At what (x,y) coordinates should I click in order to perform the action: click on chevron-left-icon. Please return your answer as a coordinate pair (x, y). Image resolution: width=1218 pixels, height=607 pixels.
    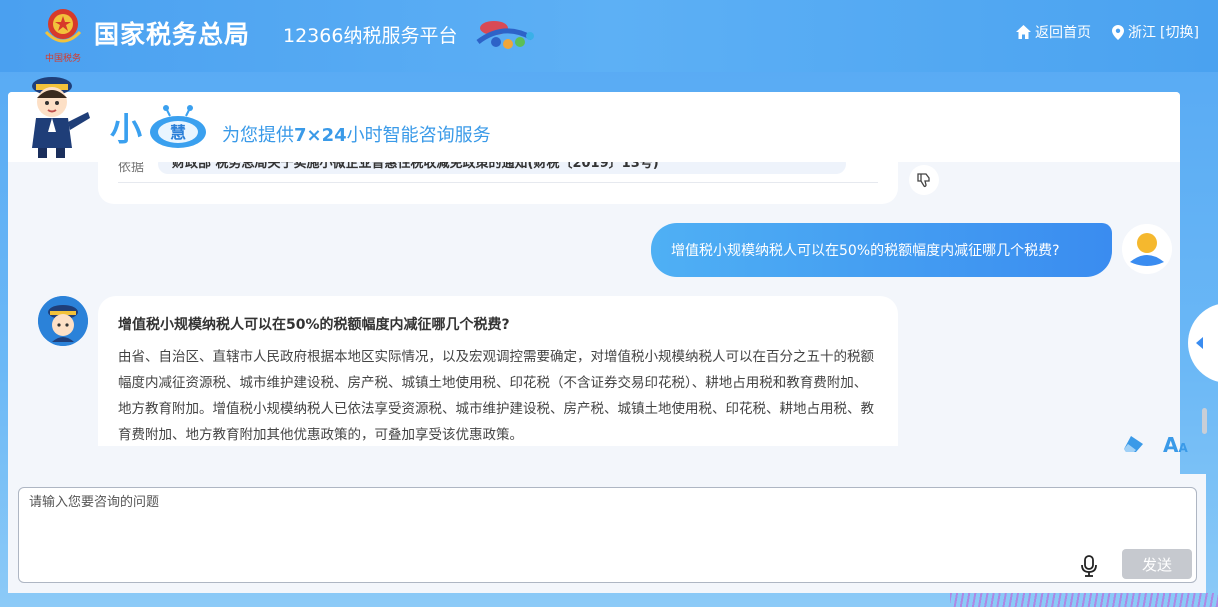
    Looking at the image, I should click on (1199, 343).